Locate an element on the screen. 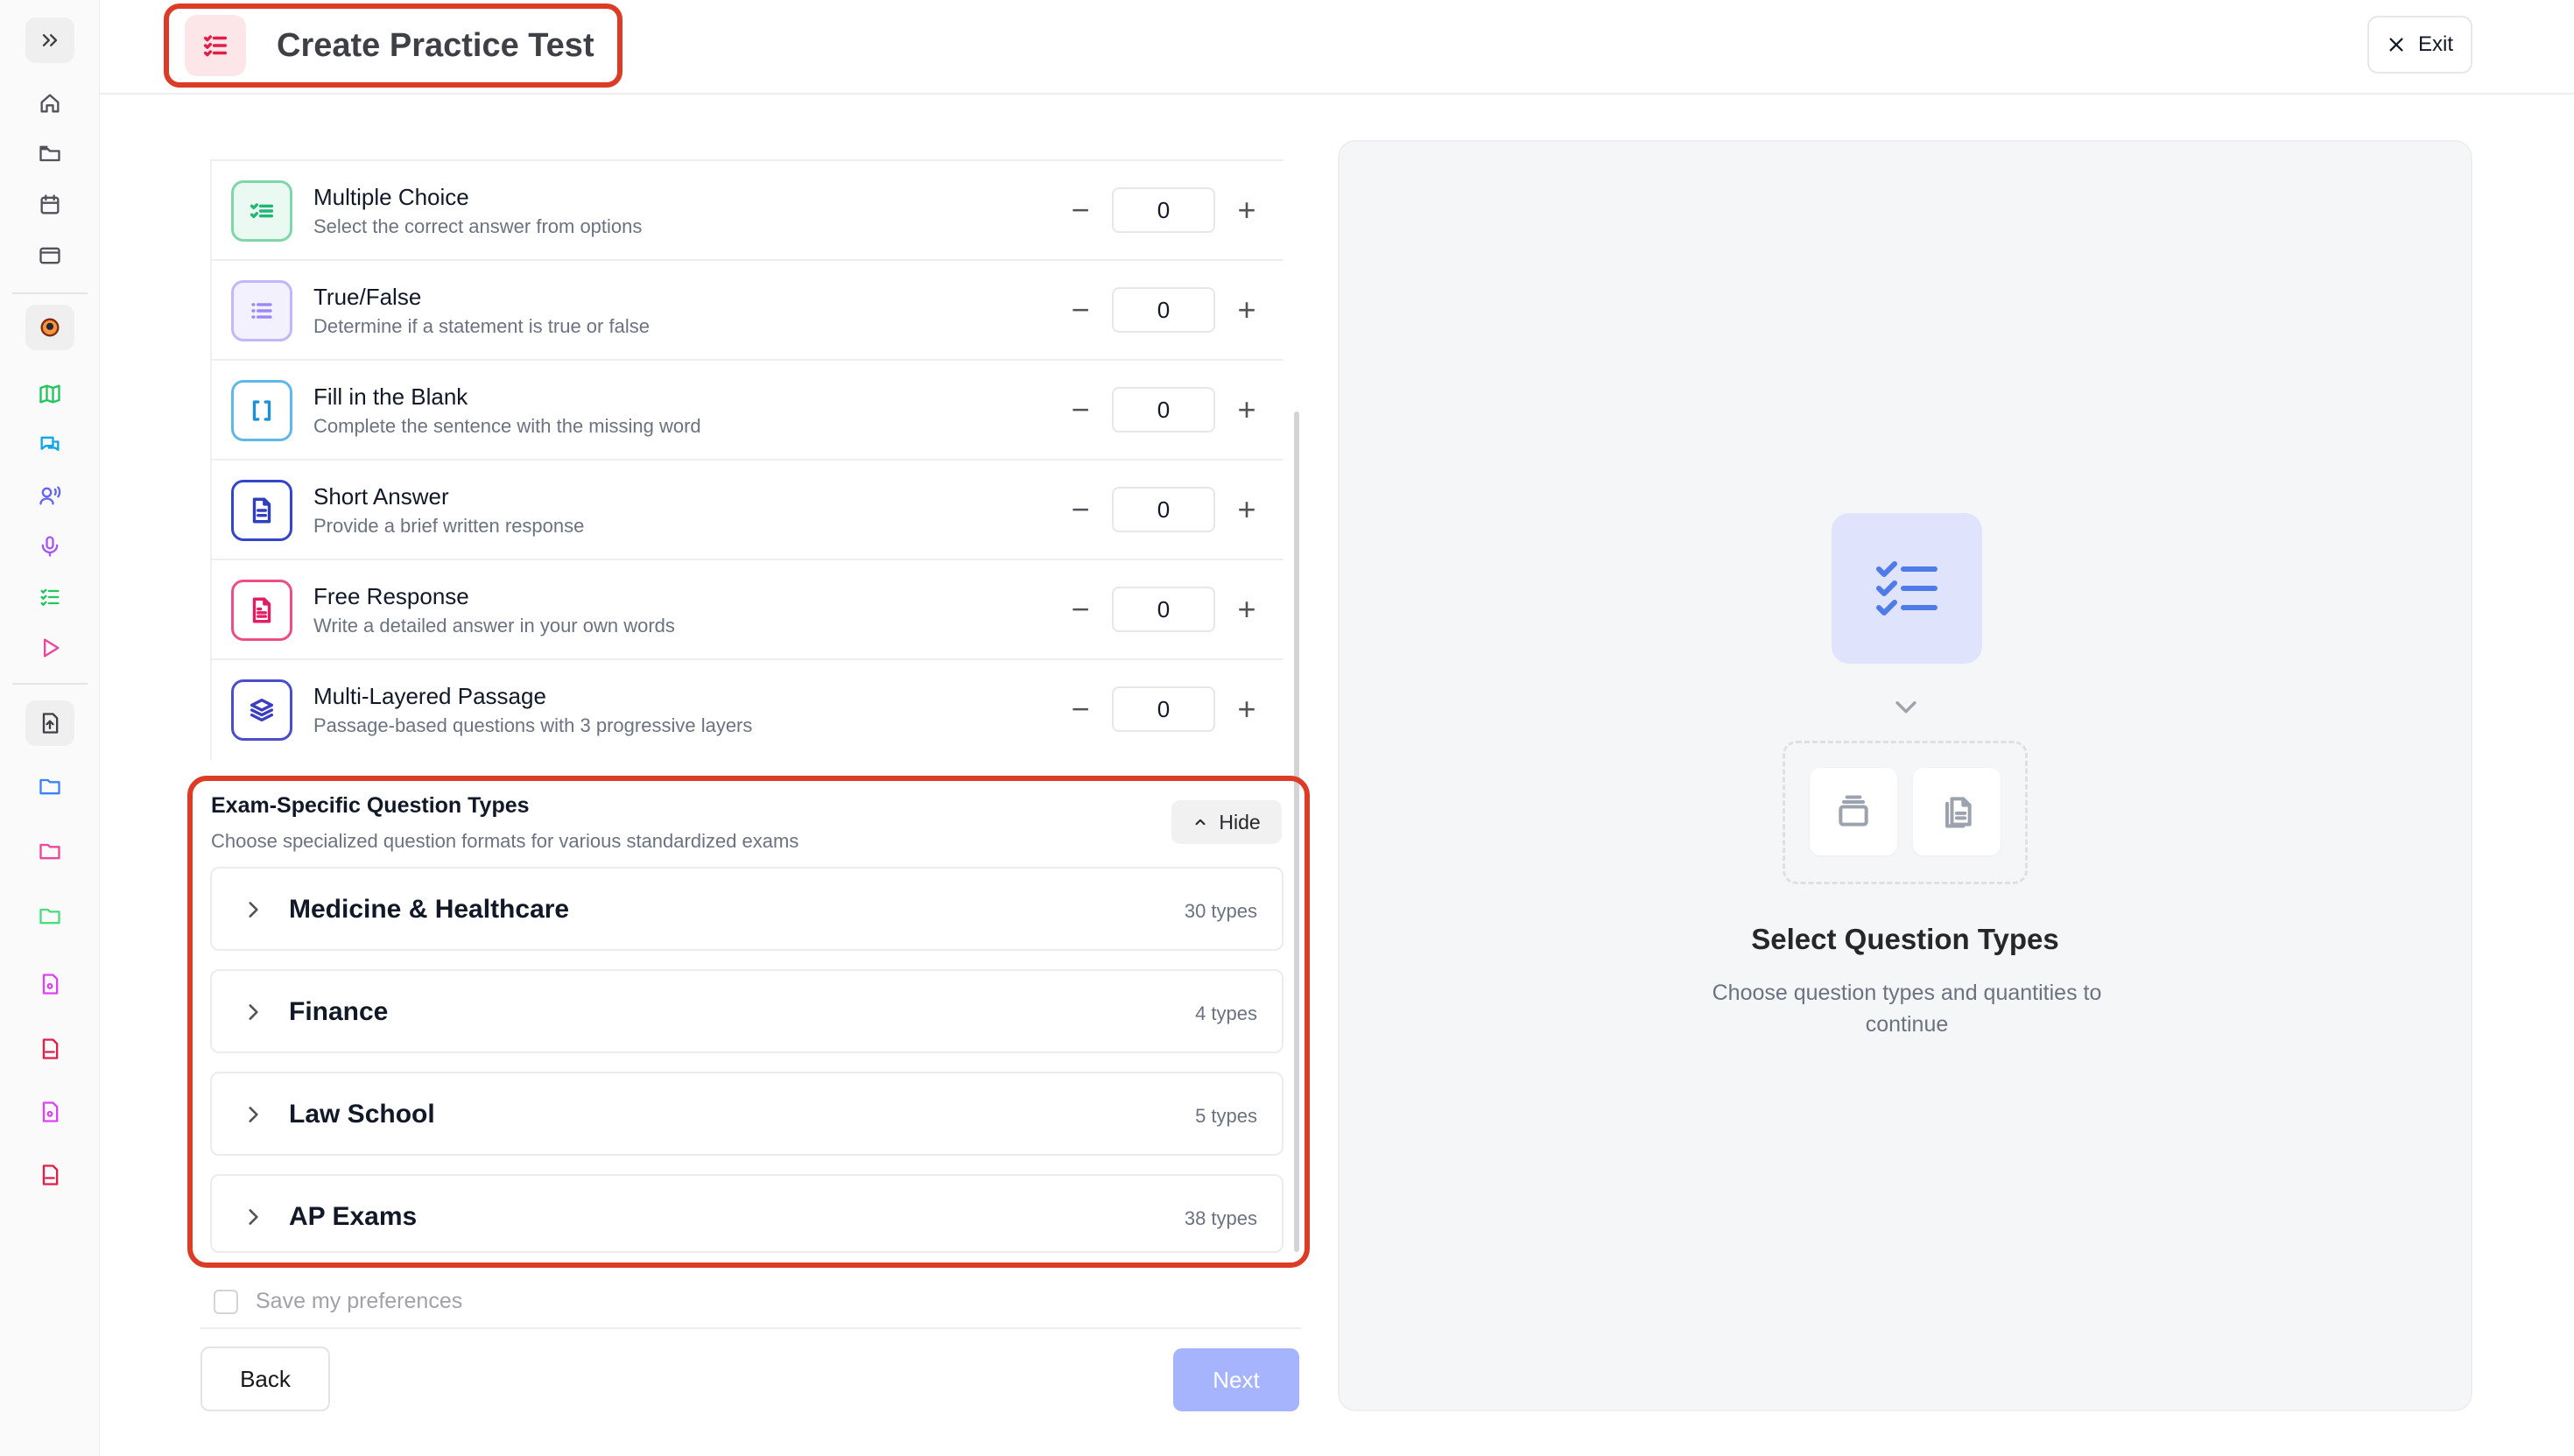 The width and height of the screenshot is (2574, 1456). hide-button: Hide is located at coordinates (1226, 822).